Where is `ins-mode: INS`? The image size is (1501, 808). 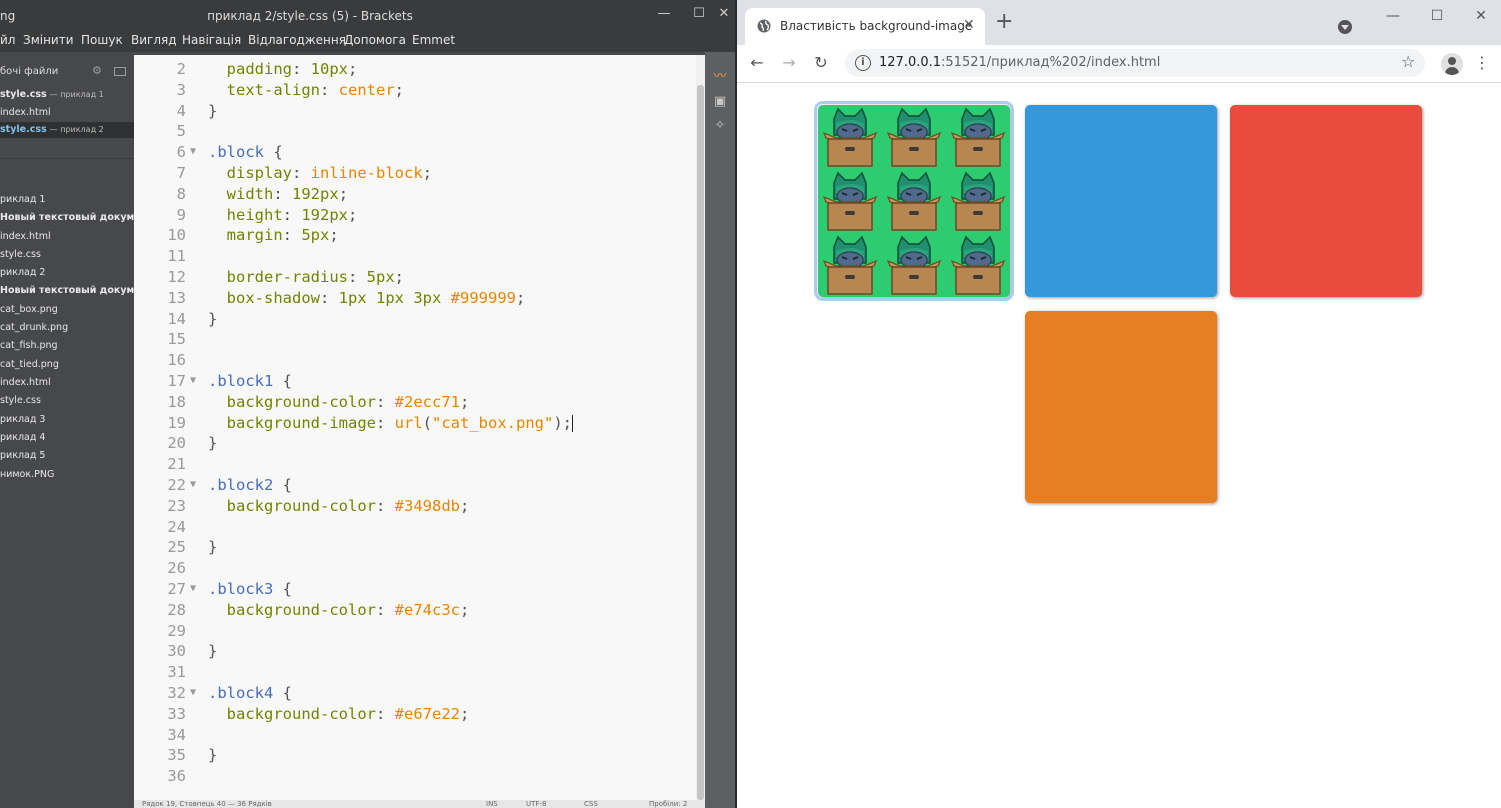
ins-mode: INS is located at coordinates (492, 804).